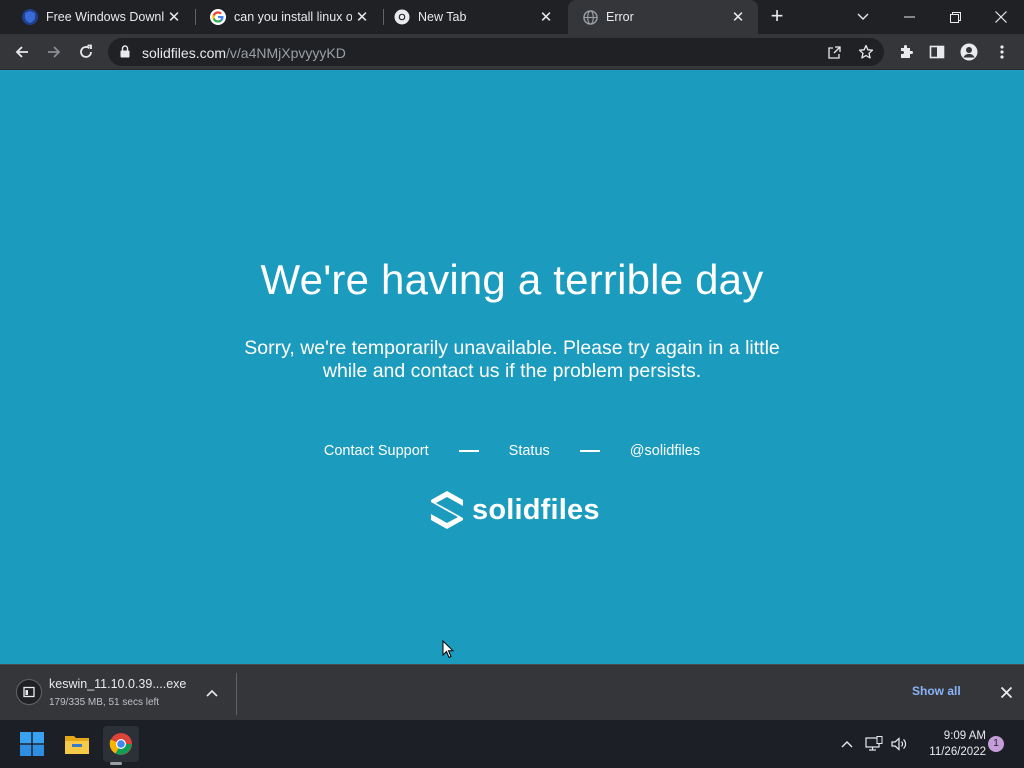  I want to click on download-file-icon, so click(29, 692).